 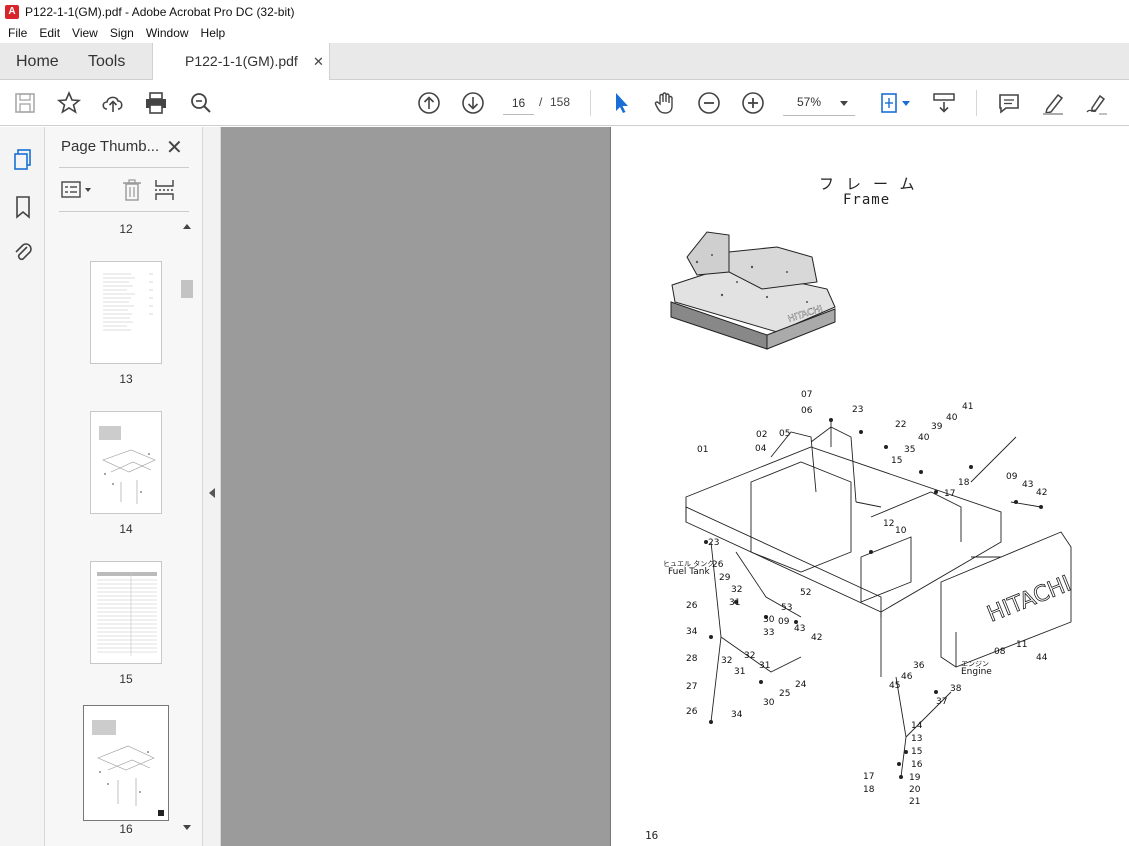 I want to click on tab-document: P122-1-1(GM).pdf ✕, so click(x=241, y=61).